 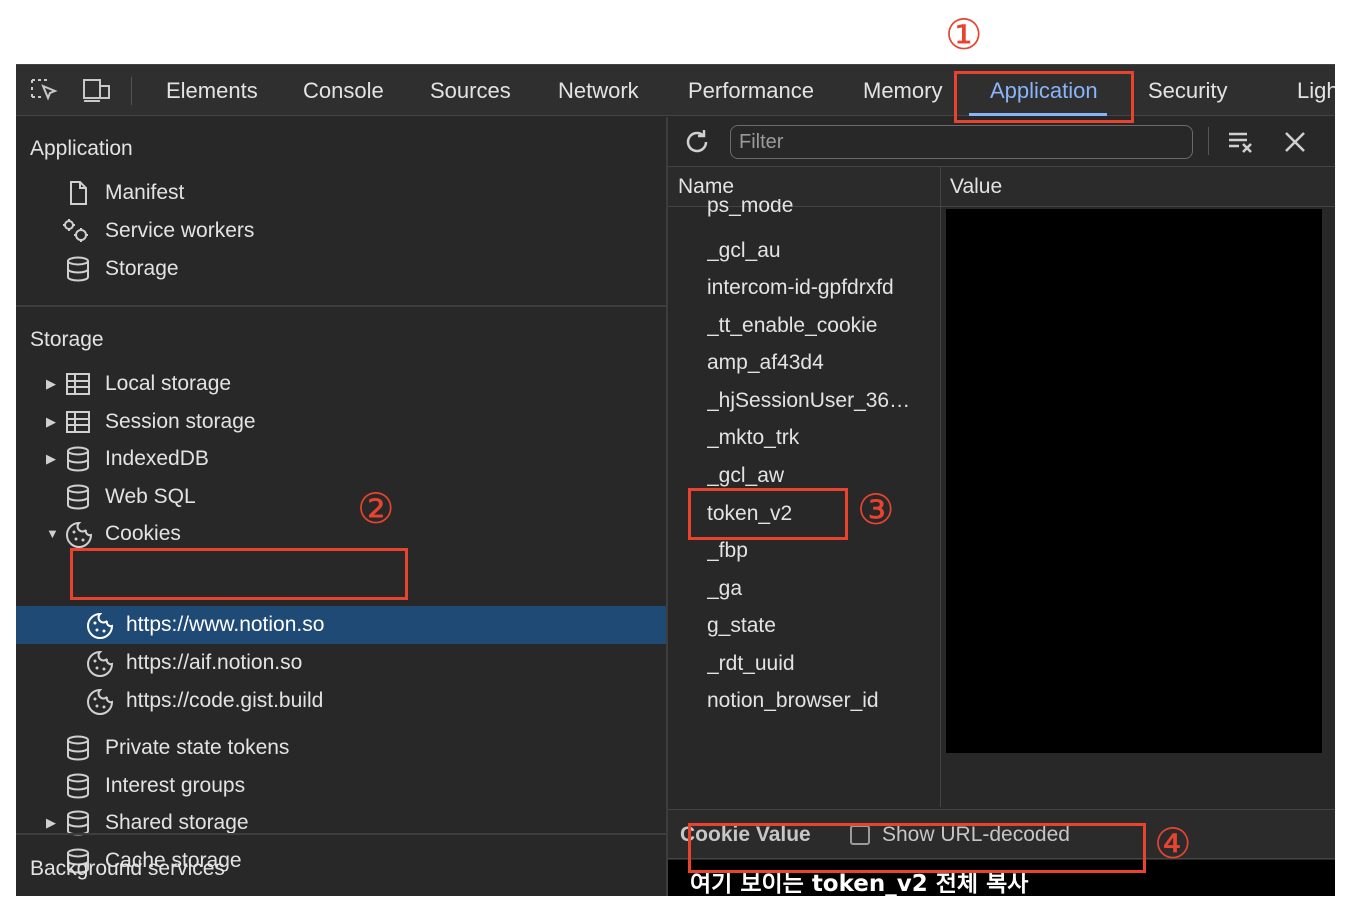 I want to click on tab-performance: Performance, so click(x=751, y=91).